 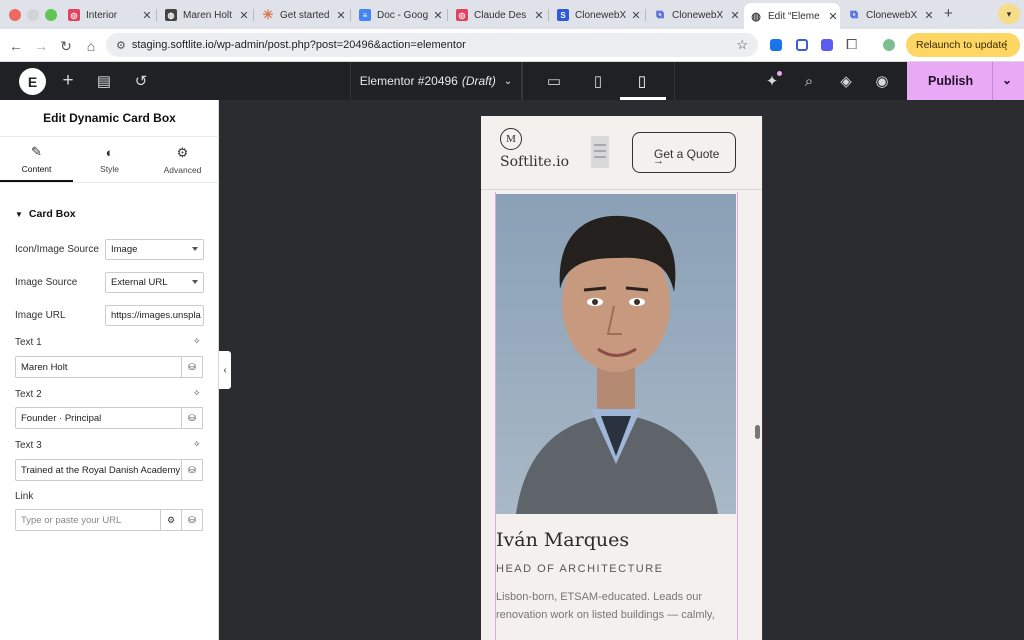 I want to click on notification-dot, so click(x=779, y=73).